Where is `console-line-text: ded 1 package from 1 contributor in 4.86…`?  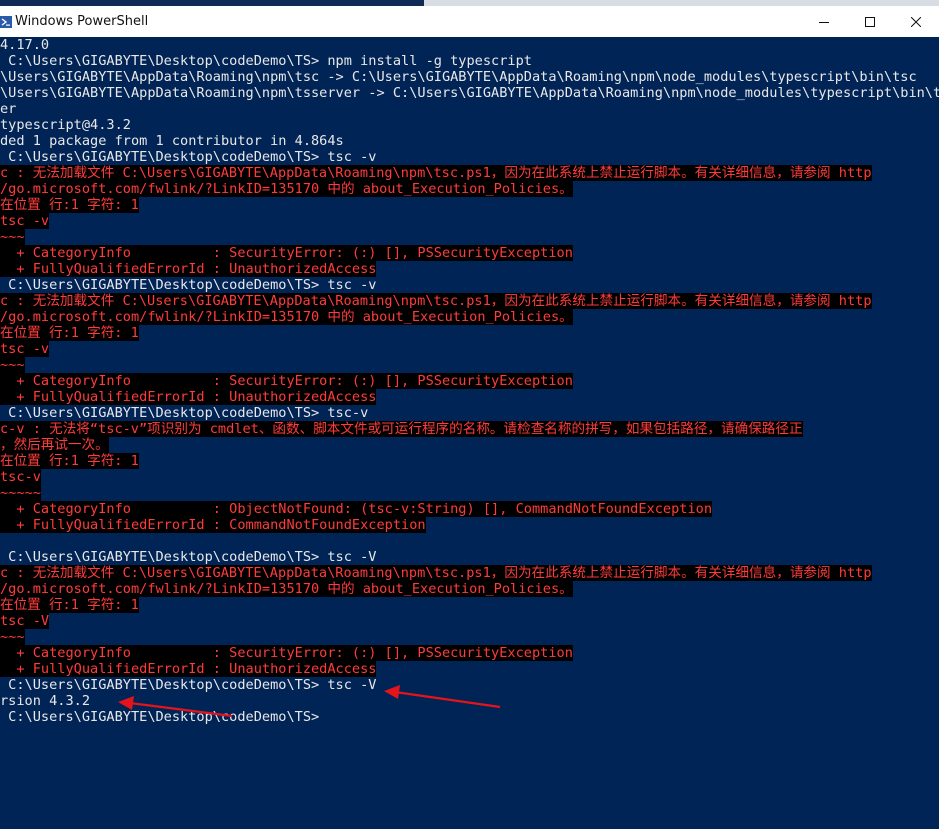
console-line-text: ded 1 package from 1 contributor in 4.86… is located at coordinates (172, 141).